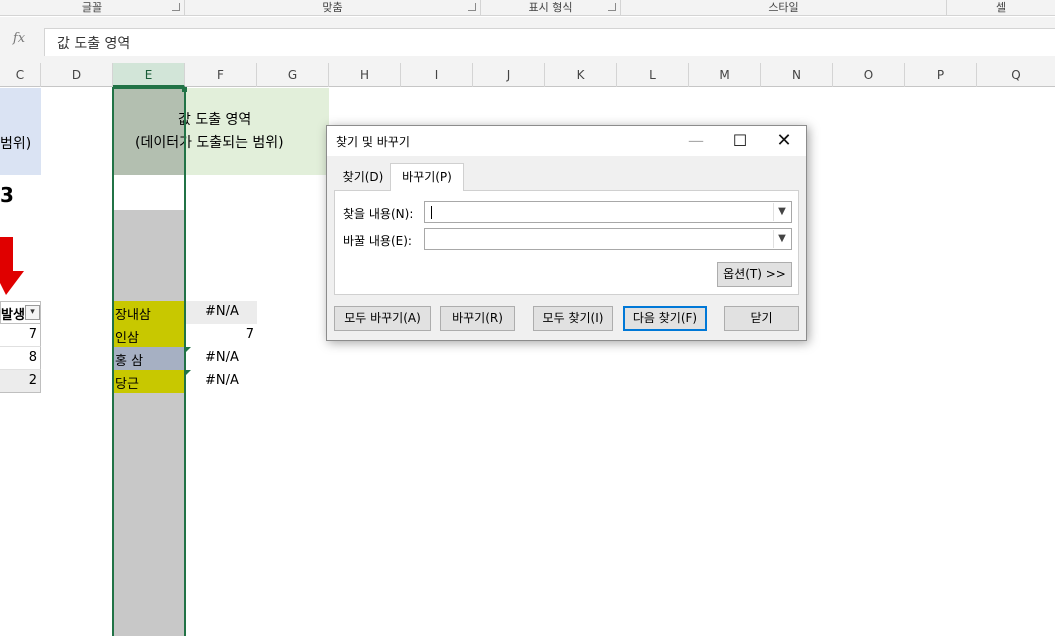 The width and height of the screenshot is (1055, 636). I want to click on ribbon-group-cells: 셀, so click(1001, 8).